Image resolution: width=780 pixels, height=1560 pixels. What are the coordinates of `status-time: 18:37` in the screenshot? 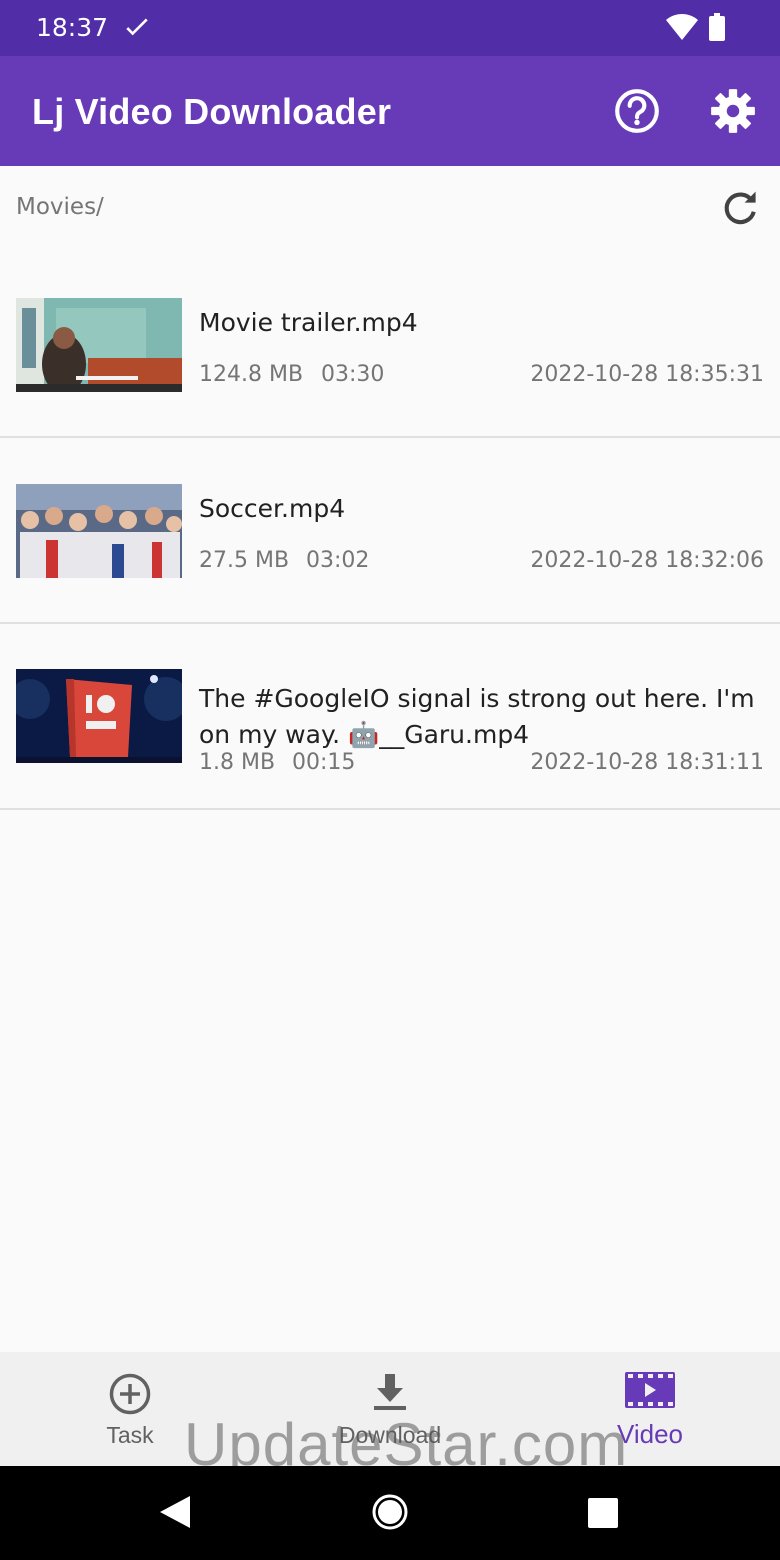 It's located at (72, 27).